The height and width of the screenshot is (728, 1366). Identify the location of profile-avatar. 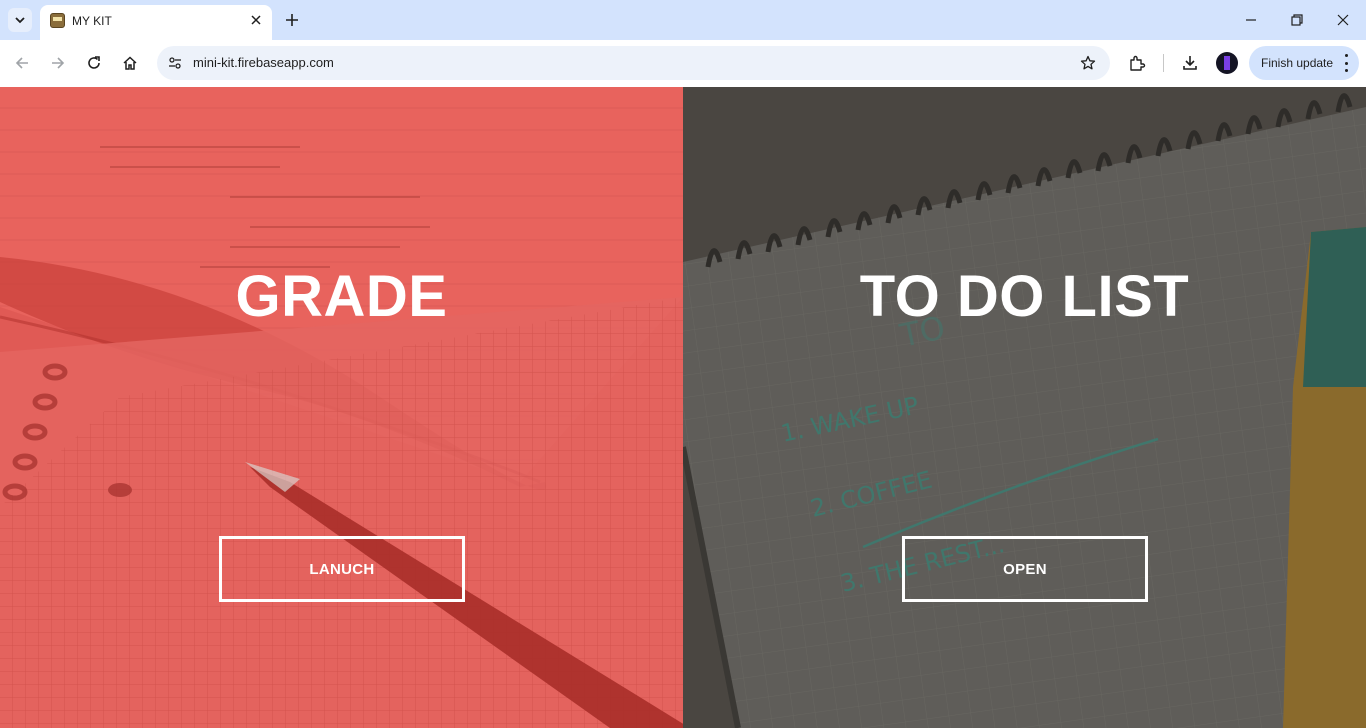
(1227, 63).